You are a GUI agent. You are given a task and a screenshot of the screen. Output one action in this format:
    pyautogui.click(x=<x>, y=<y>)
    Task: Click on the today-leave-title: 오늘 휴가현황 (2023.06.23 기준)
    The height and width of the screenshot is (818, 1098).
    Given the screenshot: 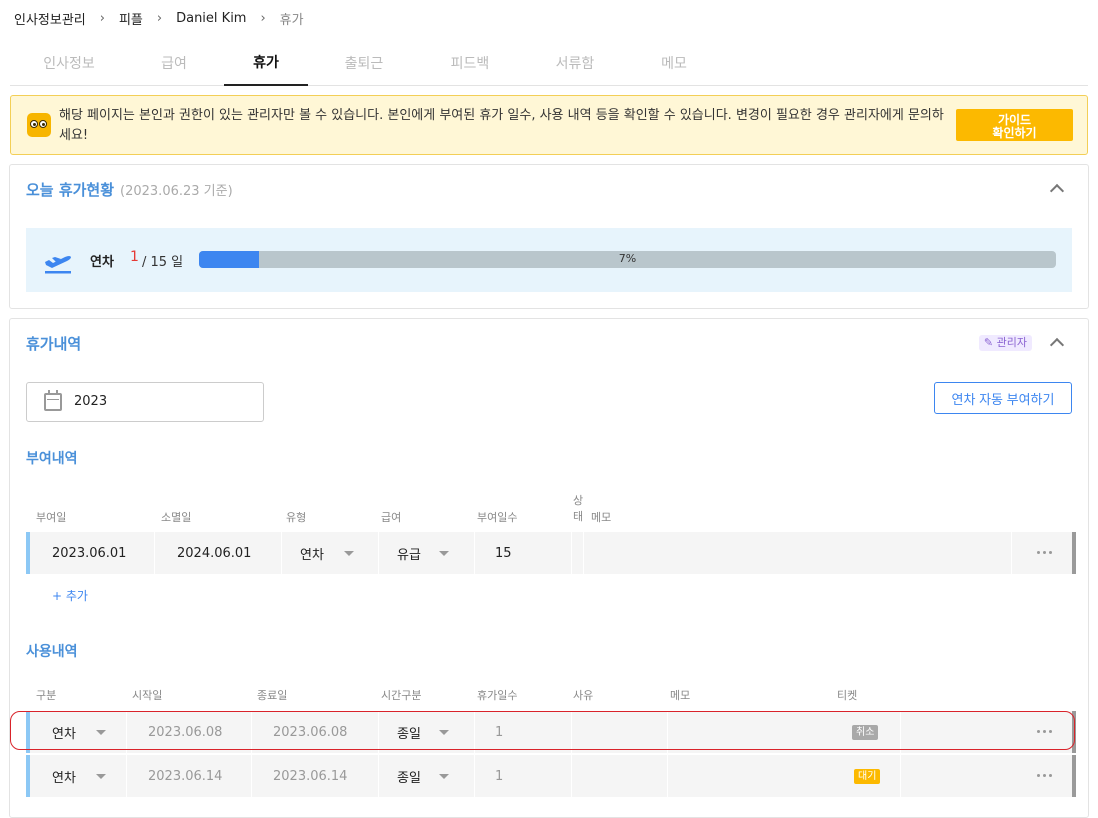 What is the action you would take?
    pyautogui.click(x=129, y=189)
    